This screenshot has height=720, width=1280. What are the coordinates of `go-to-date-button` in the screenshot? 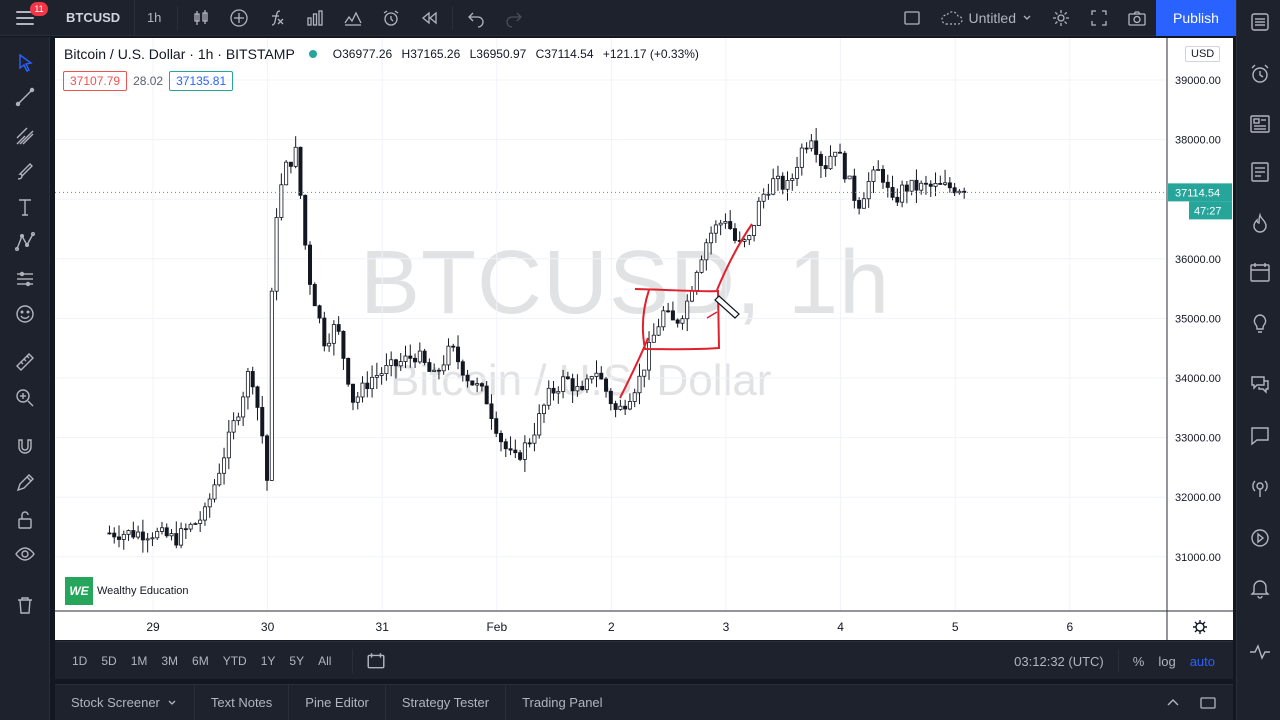 It's located at (376, 661).